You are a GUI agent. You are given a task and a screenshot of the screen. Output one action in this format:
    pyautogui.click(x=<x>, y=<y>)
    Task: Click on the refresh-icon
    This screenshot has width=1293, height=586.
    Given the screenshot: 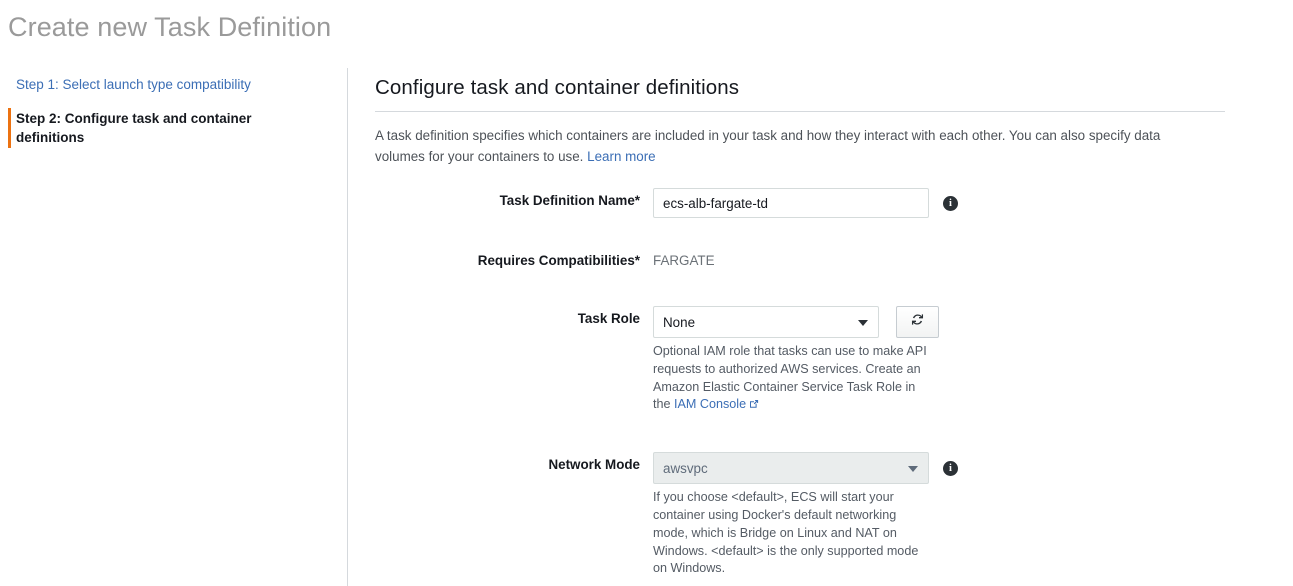 What is the action you would take?
    pyautogui.click(x=917, y=322)
    